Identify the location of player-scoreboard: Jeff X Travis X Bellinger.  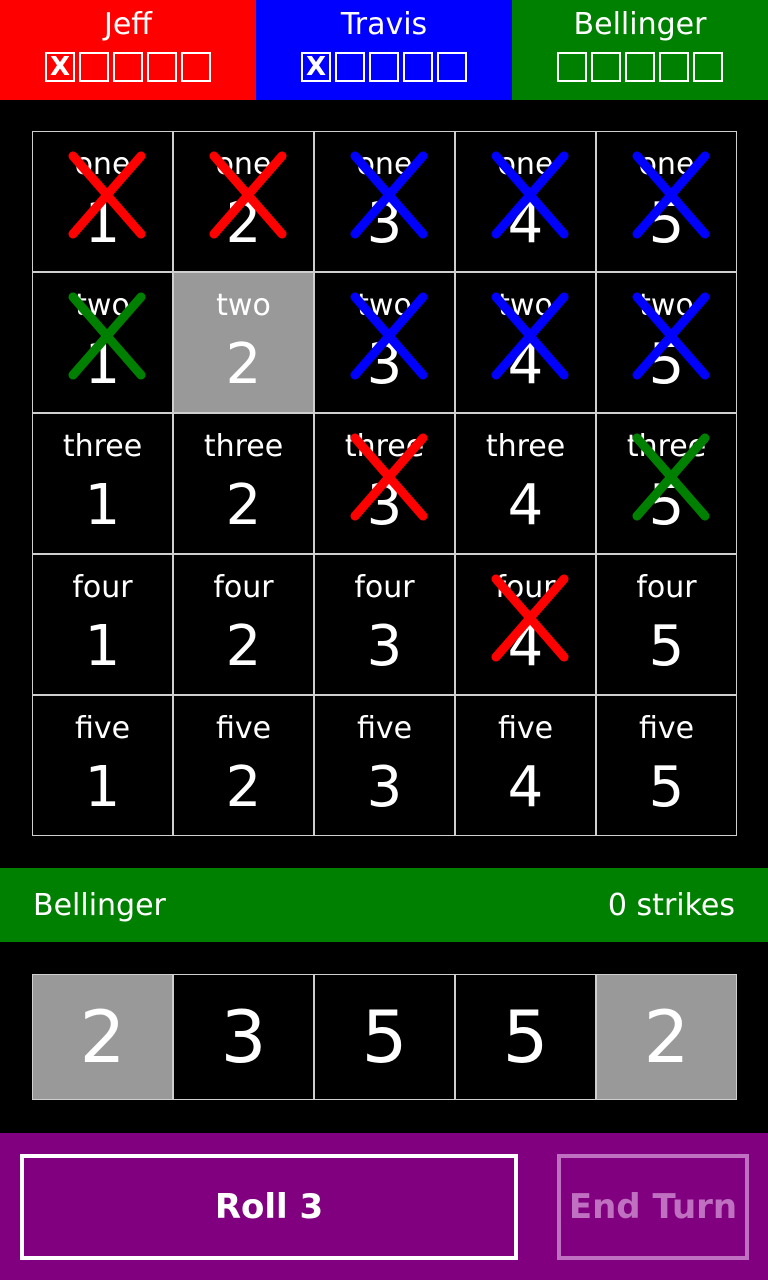
(384, 50).